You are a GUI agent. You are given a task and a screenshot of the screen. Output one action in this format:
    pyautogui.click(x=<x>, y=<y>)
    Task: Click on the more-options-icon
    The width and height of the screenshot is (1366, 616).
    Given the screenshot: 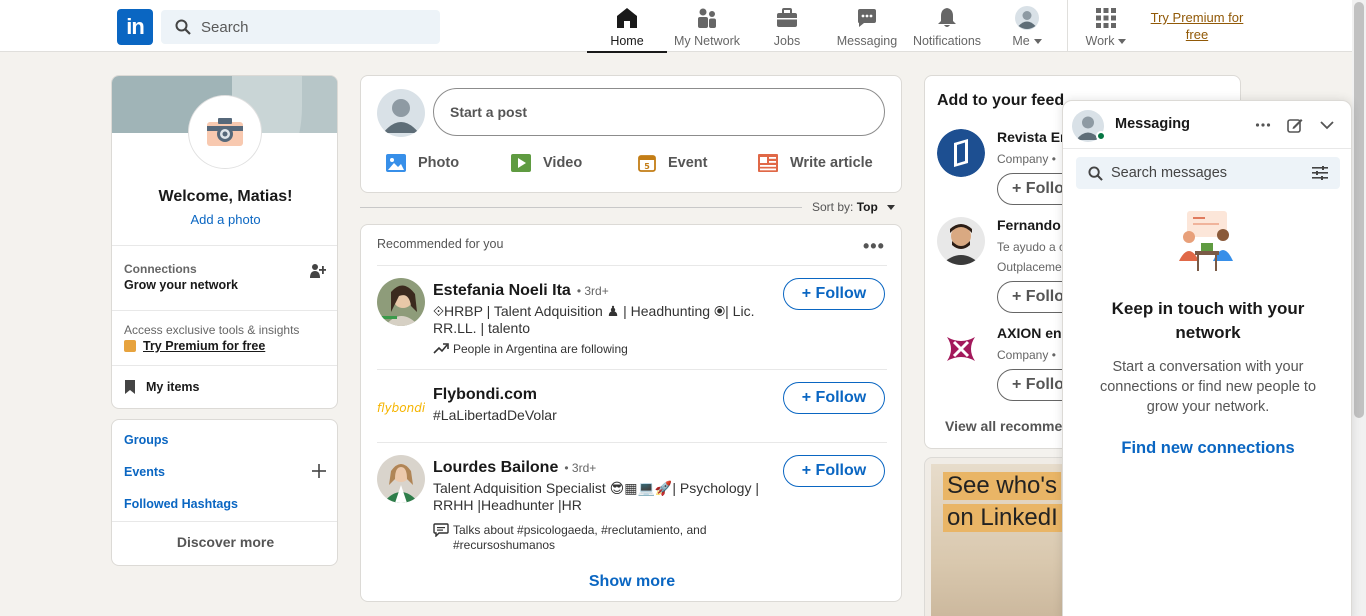 What is the action you would take?
    pyautogui.click(x=1263, y=125)
    